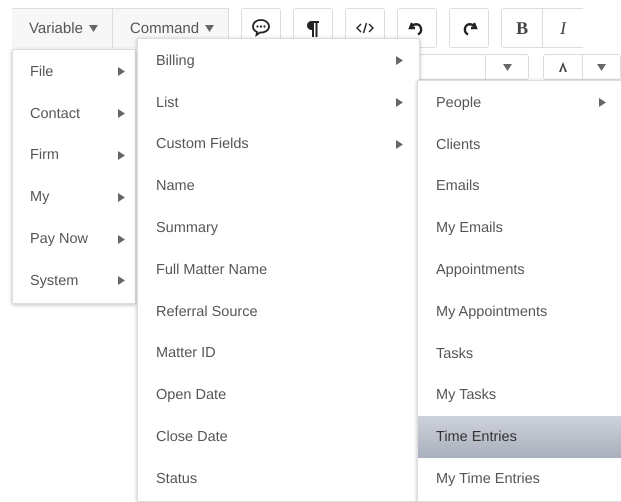 The height and width of the screenshot is (502, 621). Describe the element at coordinates (278, 186) in the screenshot. I see `menu-item: Name` at that location.